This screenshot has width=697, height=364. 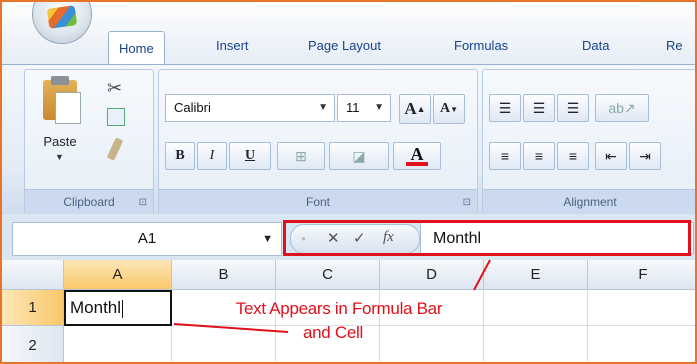 What do you see at coordinates (231, 328) in the screenshot?
I see `arrow-to-cell` at bounding box center [231, 328].